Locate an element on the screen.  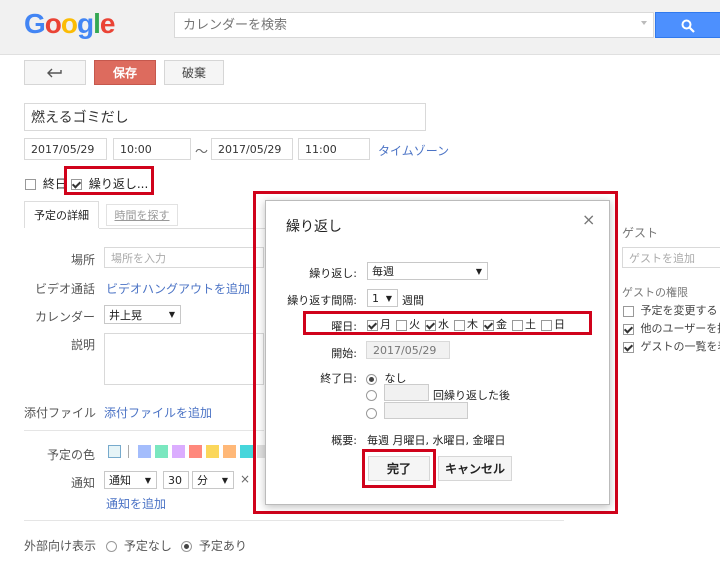
tab-find-time: 時間を探す is located at coordinates (142, 215).